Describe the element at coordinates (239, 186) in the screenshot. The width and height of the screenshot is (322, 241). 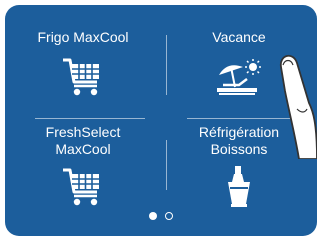
I see `bottle-ice-bucket-icon` at that location.